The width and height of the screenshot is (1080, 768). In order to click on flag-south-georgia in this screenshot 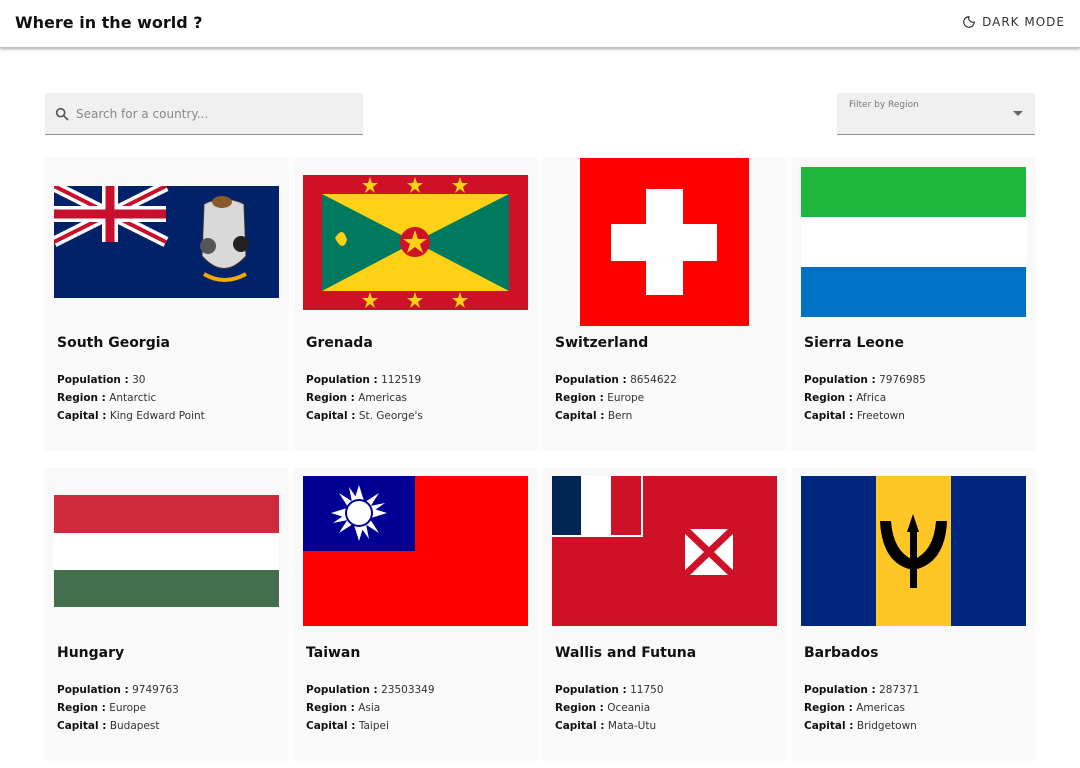, I will do `click(166, 242)`.